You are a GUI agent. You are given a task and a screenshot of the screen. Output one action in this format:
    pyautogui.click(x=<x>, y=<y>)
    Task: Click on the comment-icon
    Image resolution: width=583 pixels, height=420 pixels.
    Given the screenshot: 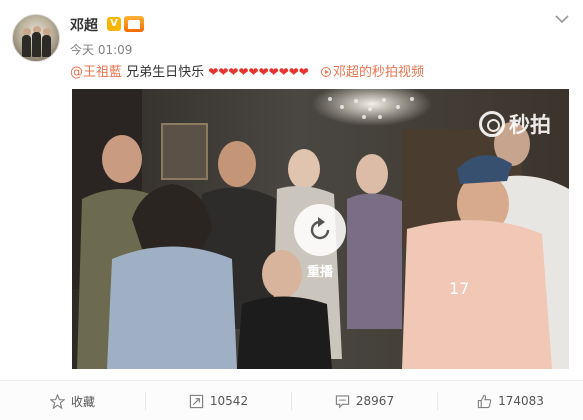 What is the action you would take?
    pyautogui.click(x=342, y=401)
    